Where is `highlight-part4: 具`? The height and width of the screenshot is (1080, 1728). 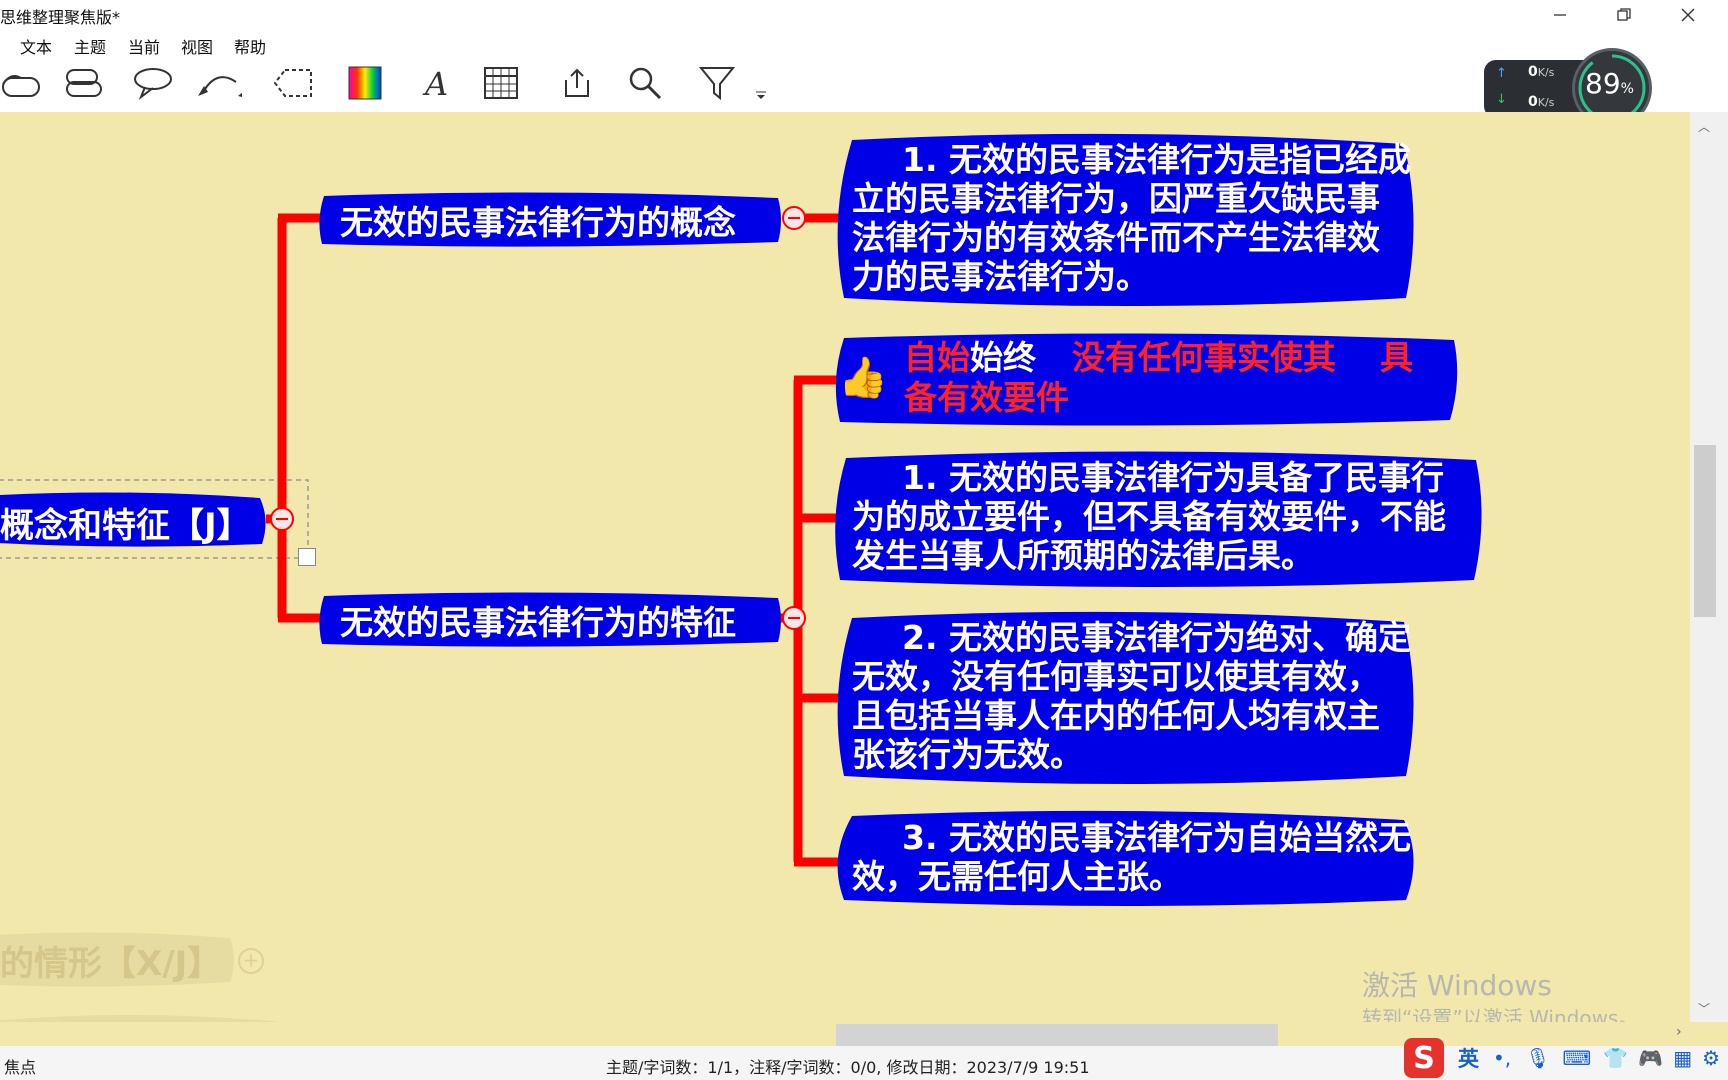 highlight-part4: 具 is located at coordinates (1396, 357).